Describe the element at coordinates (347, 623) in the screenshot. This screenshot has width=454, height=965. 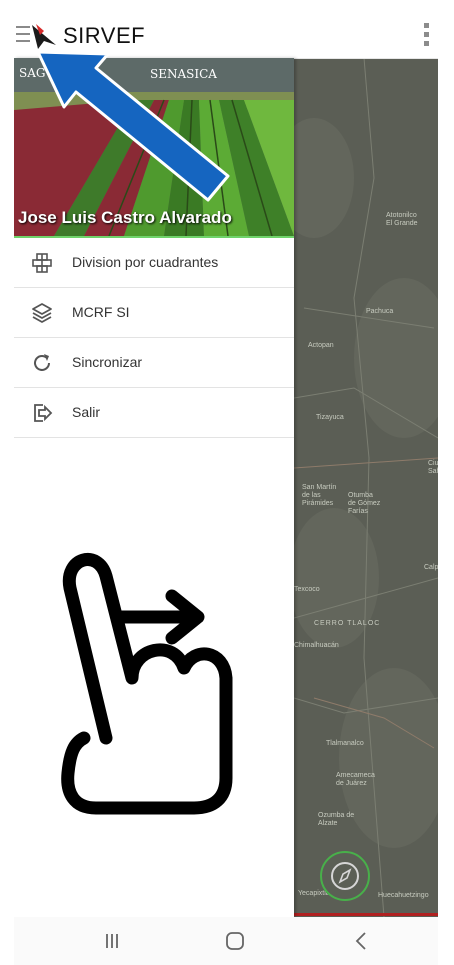
I see `map-label: CERRO TLALOC` at that location.